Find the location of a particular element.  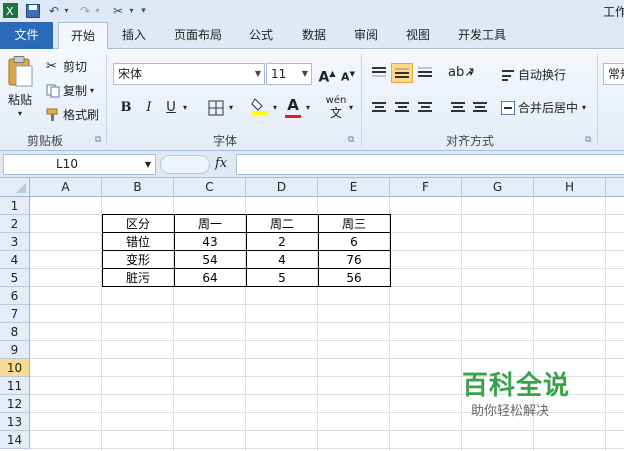

tab-file: 文件 is located at coordinates (26, 35).